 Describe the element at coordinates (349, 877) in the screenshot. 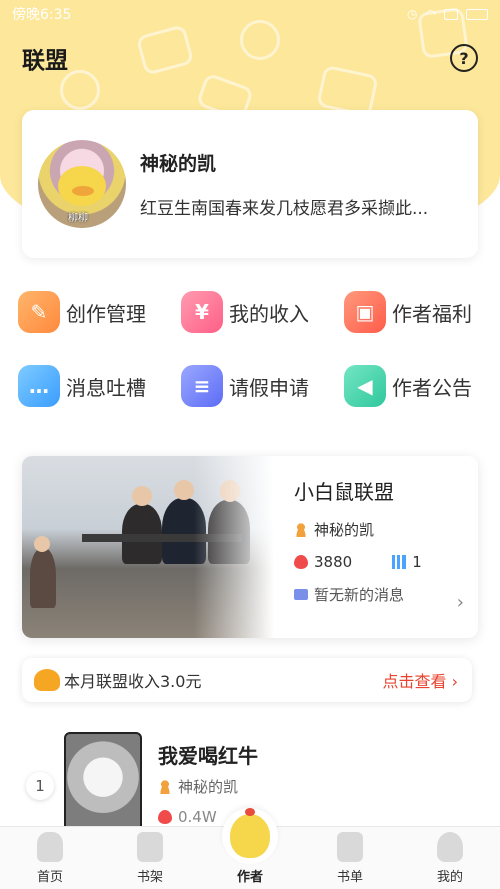

I see `tab-label: 书单` at that location.